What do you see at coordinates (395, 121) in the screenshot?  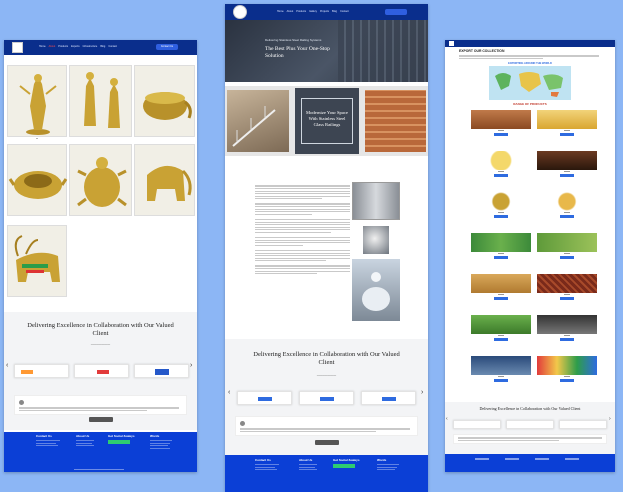 I see `wall-photo` at bounding box center [395, 121].